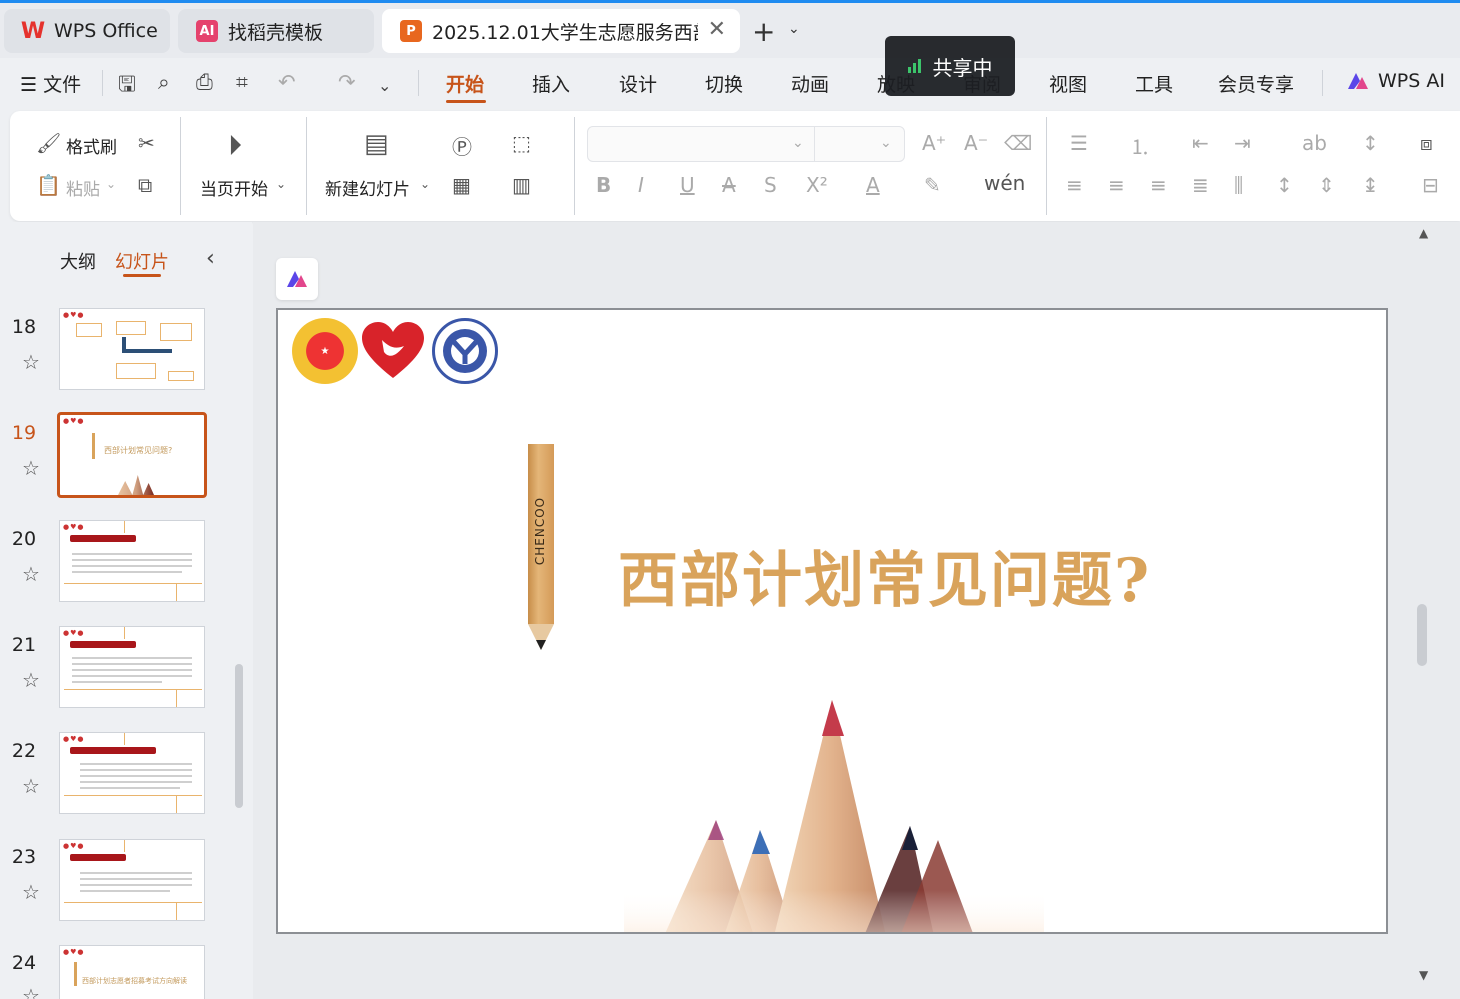 This screenshot has height=999, width=1460. What do you see at coordinates (687, 185) in the screenshot?
I see `underline-icon: U` at bounding box center [687, 185].